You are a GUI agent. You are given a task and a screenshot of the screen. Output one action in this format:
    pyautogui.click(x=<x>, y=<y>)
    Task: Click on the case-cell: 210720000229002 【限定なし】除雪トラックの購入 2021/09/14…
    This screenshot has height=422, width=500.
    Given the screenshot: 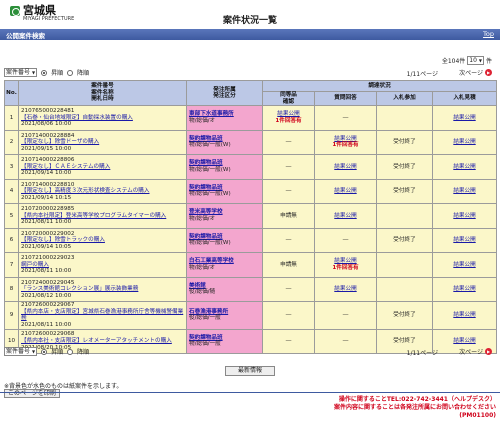 What is the action you would take?
    pyautogui.click(x=102, y=240)
    